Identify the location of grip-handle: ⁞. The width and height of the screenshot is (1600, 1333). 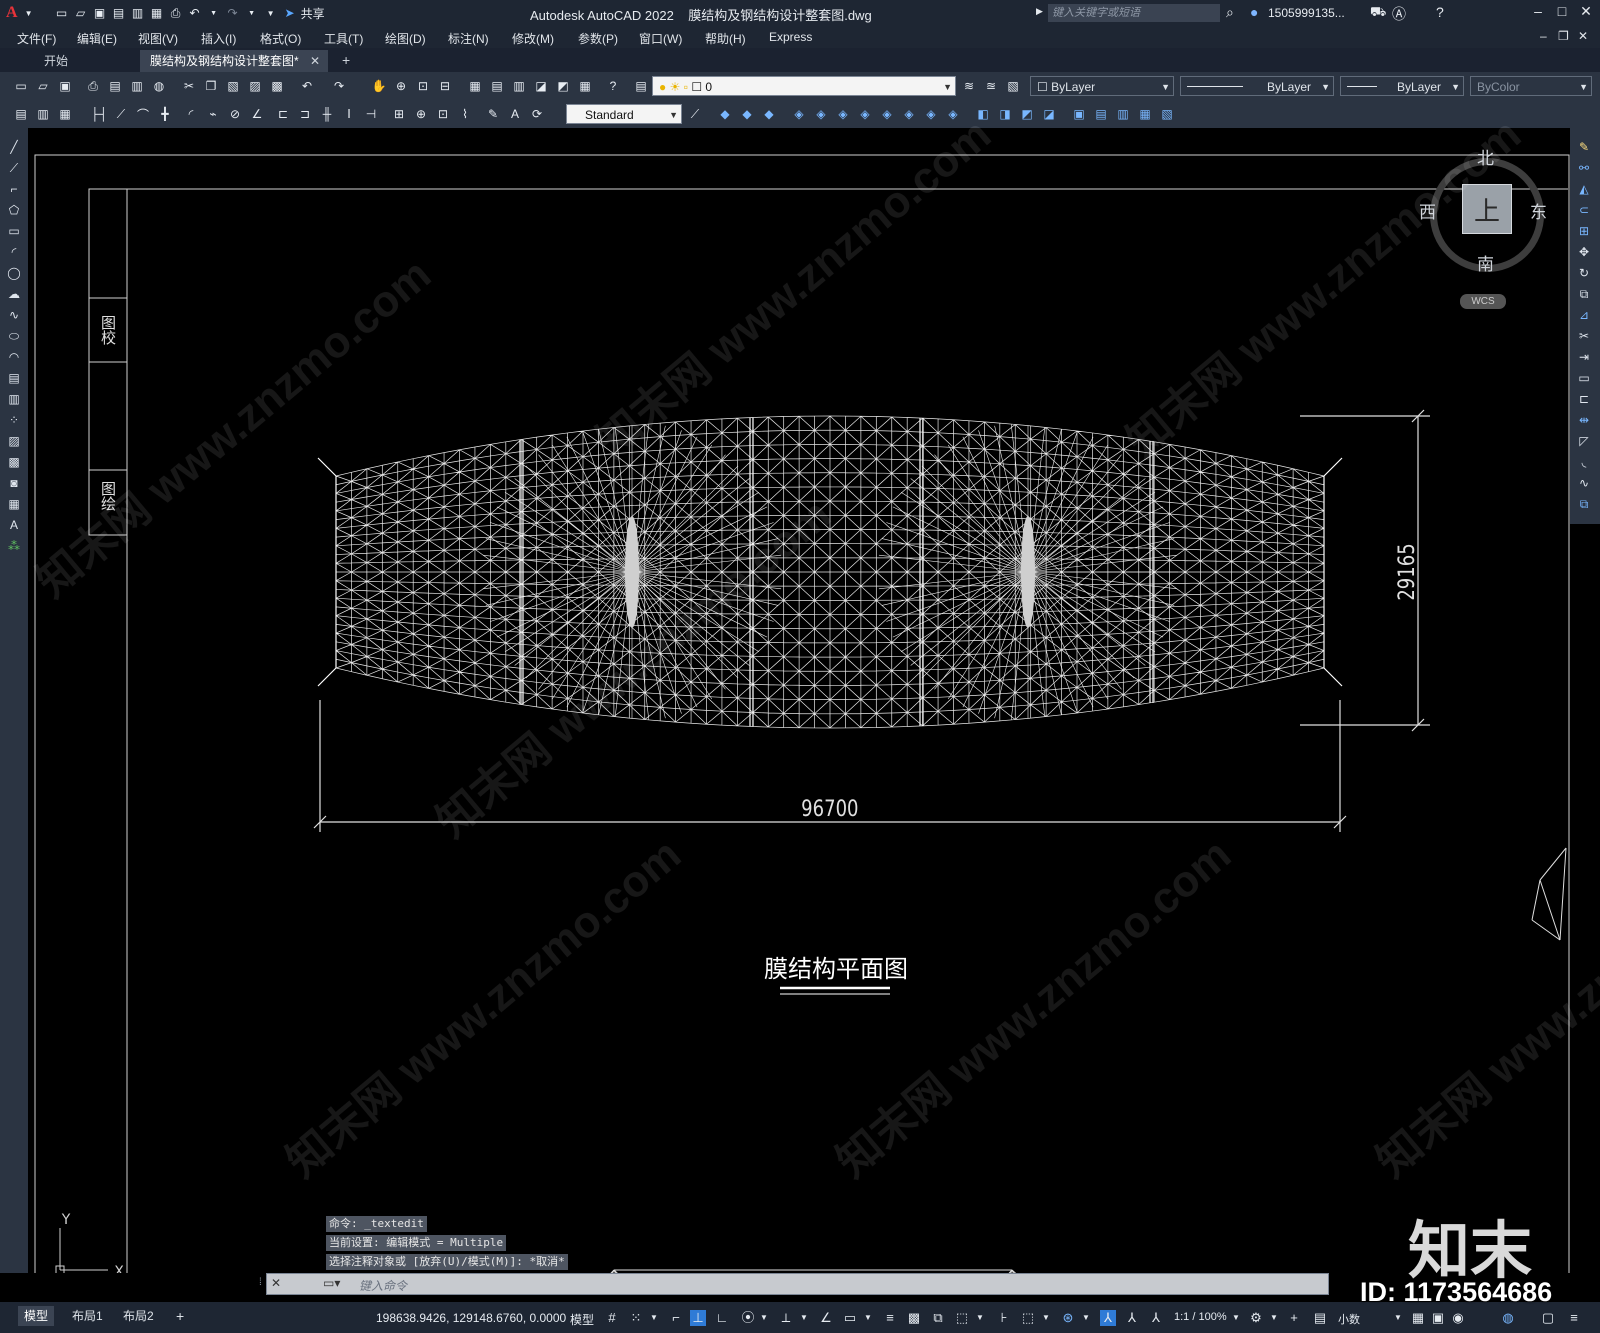
(260, 1282).